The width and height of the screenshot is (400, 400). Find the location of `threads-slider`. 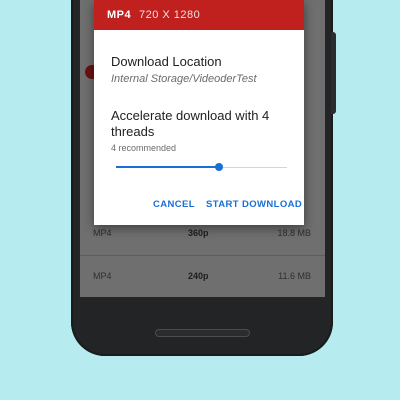

threads-slider is located at coordinates (201, 167).